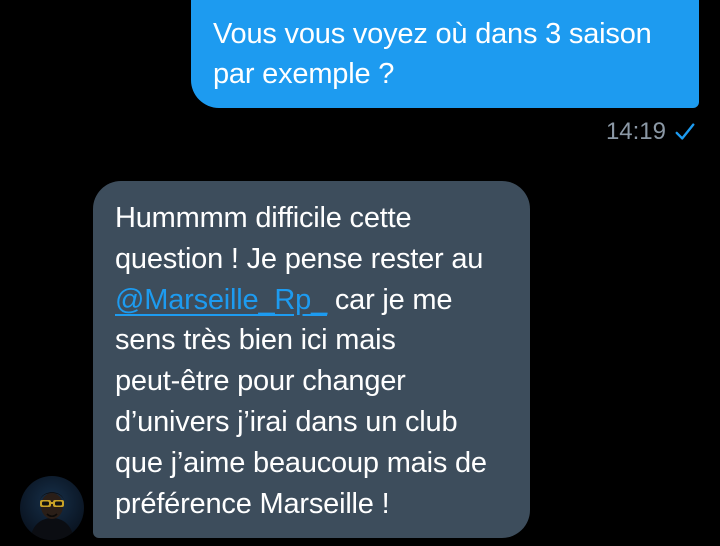 This screenshot has width=720, height=546. What do you see at coordinates (221, 300) in the screenshot?
I see `mention-link: @Marseille_Rp_` at bounding box center [221, 300].